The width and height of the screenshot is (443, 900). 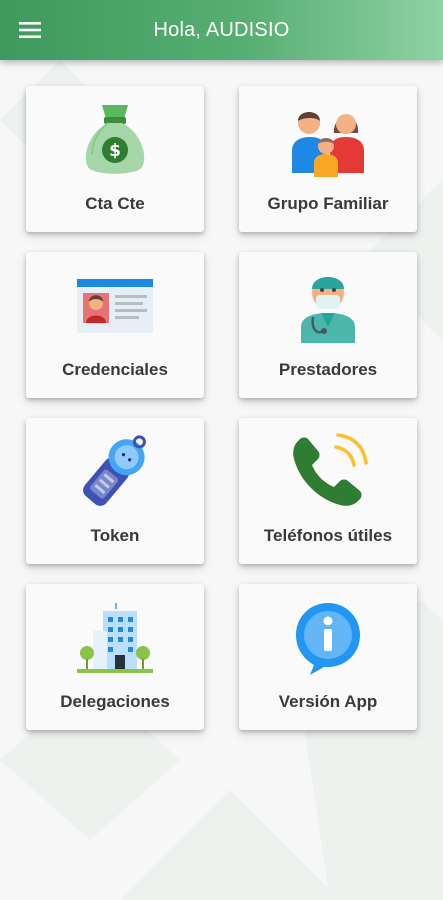 I want to click on tile-version-app: Versión App, so click(x=328, y=657).